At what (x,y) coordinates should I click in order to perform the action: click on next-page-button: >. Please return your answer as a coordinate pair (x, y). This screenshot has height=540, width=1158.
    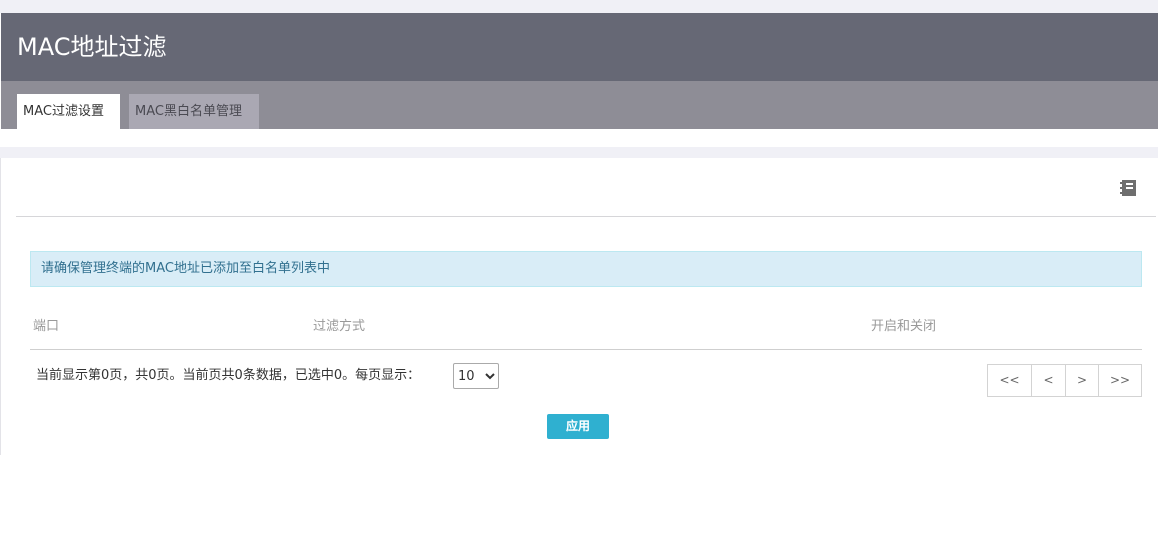
    Looking at the image, I should click on (1081, 380).